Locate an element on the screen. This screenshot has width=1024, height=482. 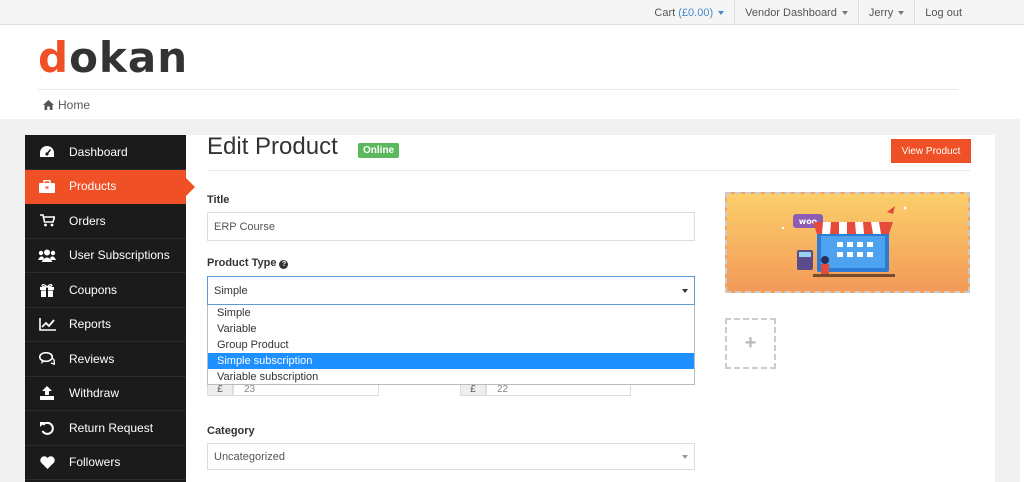
sidebar-item-label: Return Request is located at coordinates (111, 427).